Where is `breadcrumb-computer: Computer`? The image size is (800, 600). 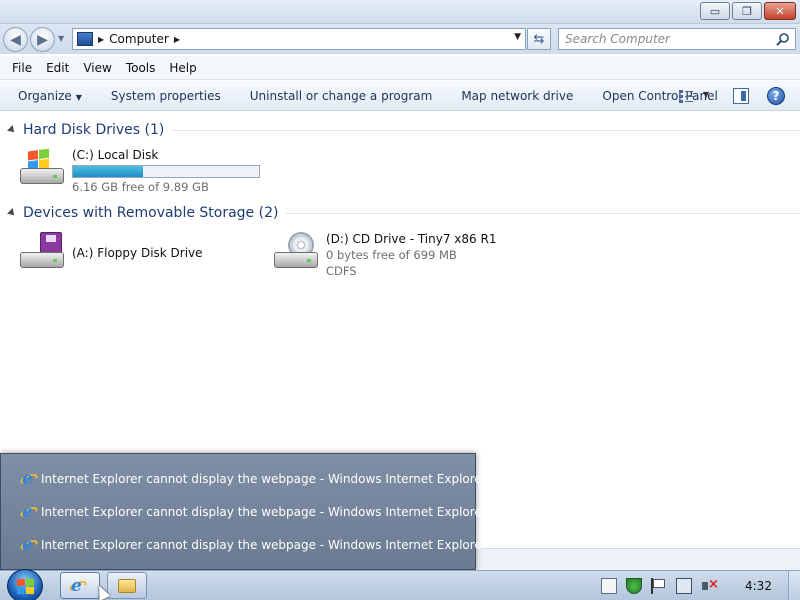 breadcrumb-computer: Computer is located at coordinates (139, 39).